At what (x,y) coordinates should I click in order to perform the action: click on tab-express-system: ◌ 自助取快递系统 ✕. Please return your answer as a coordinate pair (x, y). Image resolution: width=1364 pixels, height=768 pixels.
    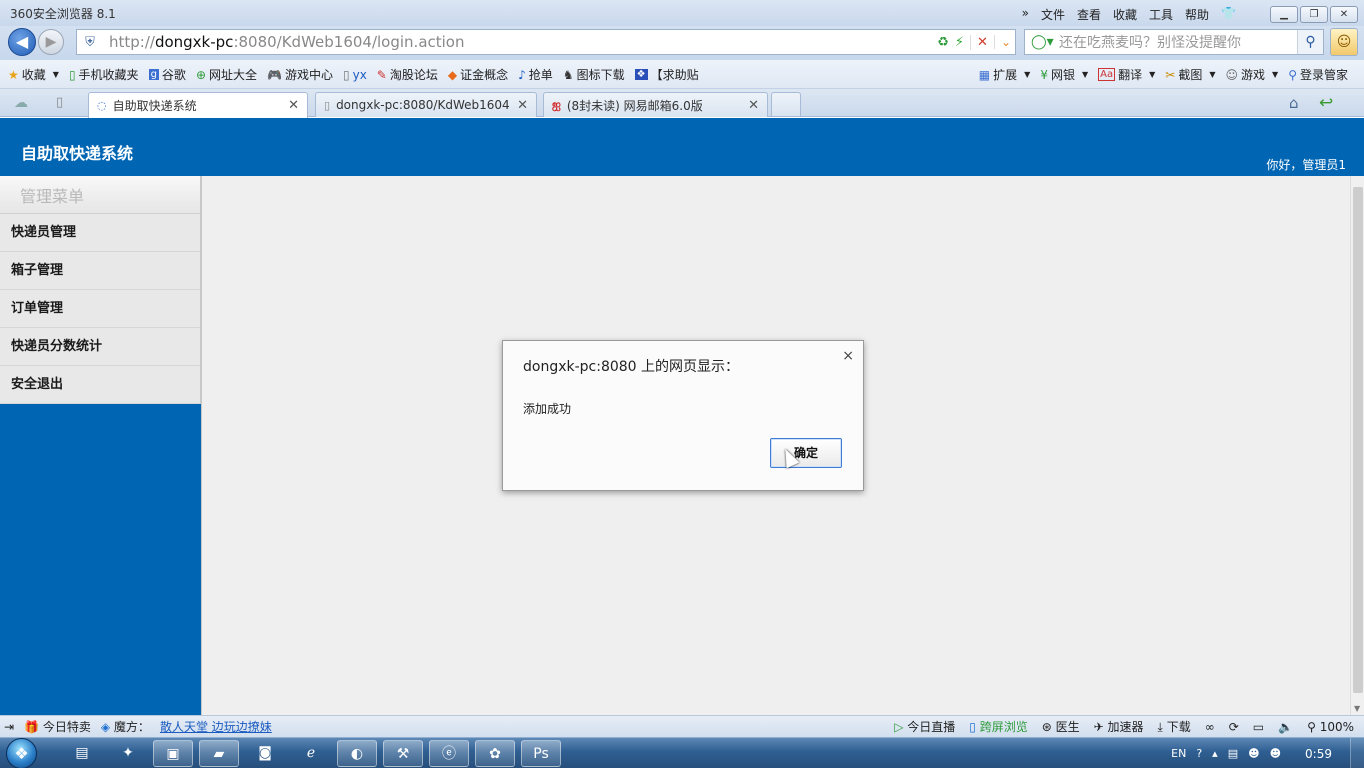
    Looking at the image, I should click on (198, 105).